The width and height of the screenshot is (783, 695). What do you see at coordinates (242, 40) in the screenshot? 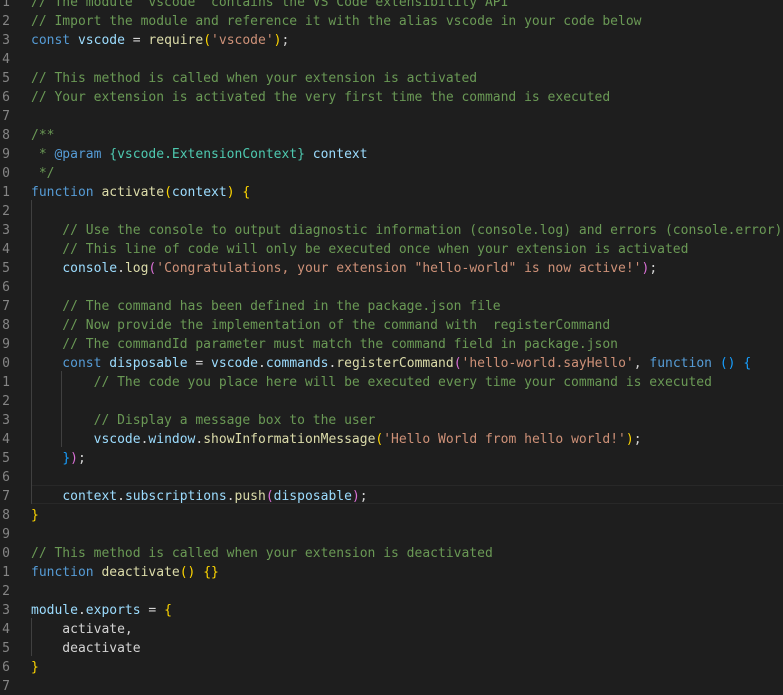
I see `code-token: 'vscode'` at bounding box center [242, 40].